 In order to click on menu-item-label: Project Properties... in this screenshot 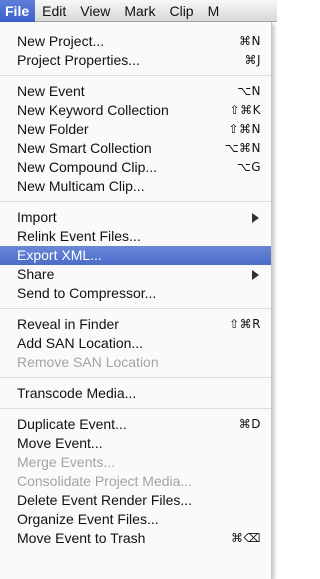, I will do `click(78, 60)`.